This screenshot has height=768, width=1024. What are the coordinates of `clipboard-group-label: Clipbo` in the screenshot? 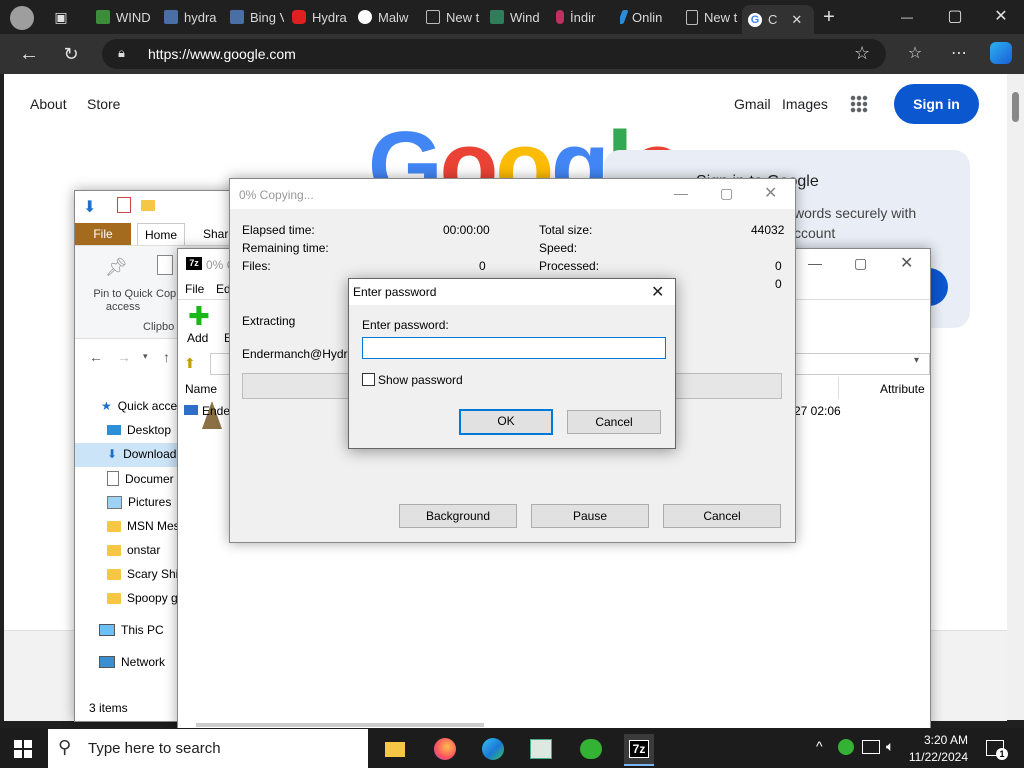 It's located at (159, 327).